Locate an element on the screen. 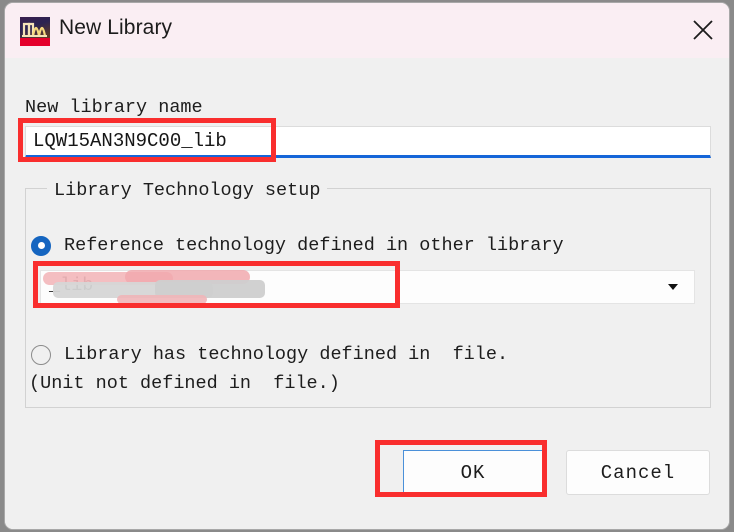 This screenshot has height=532, width=734. icon-red-bar is located at coordinates (35, 42).